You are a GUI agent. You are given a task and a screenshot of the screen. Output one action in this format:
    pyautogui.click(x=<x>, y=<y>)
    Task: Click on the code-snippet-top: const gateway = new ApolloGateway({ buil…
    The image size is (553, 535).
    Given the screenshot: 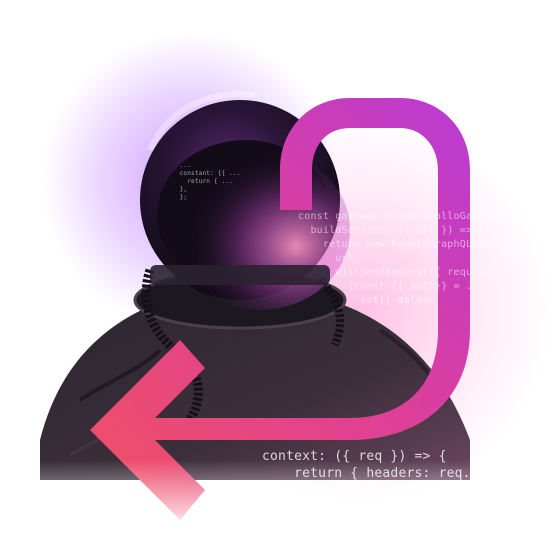 What is the action you would take?
    pyautogui.click(x=422, y=258)
    